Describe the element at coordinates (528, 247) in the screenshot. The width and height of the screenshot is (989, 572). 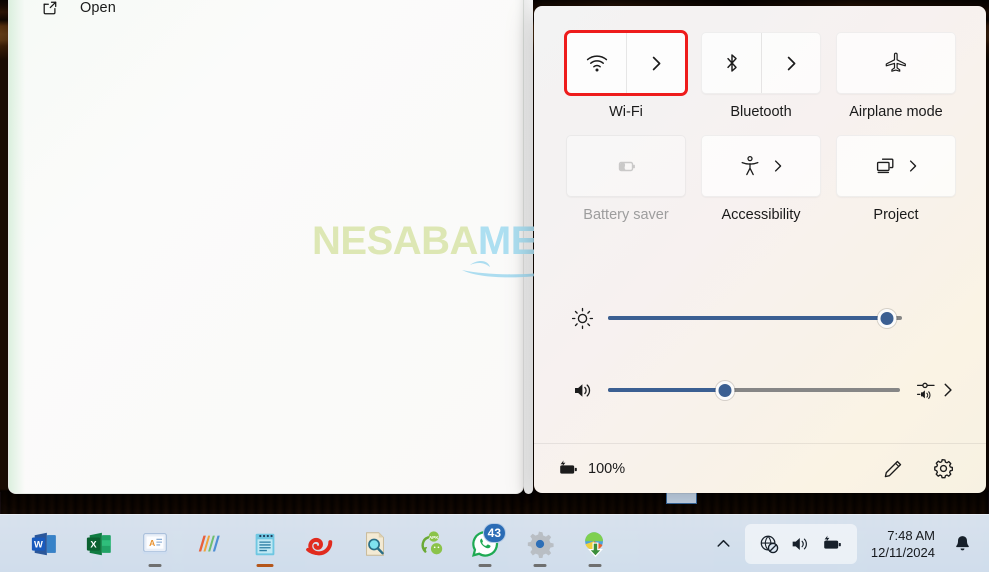
I see `window-edge-strip` at that location.